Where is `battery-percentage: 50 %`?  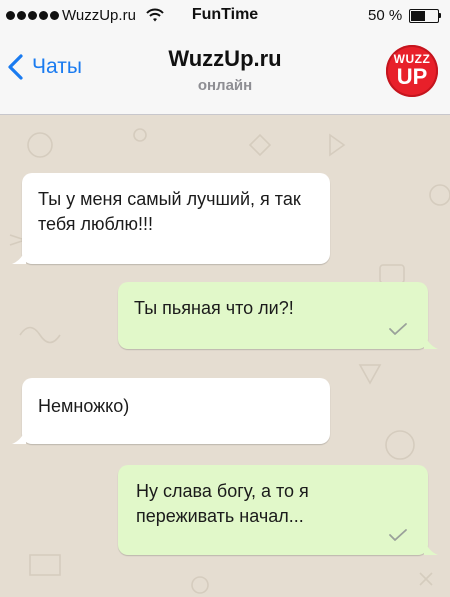
battery-percentage: 50 % is located at coordinates (385, 15).